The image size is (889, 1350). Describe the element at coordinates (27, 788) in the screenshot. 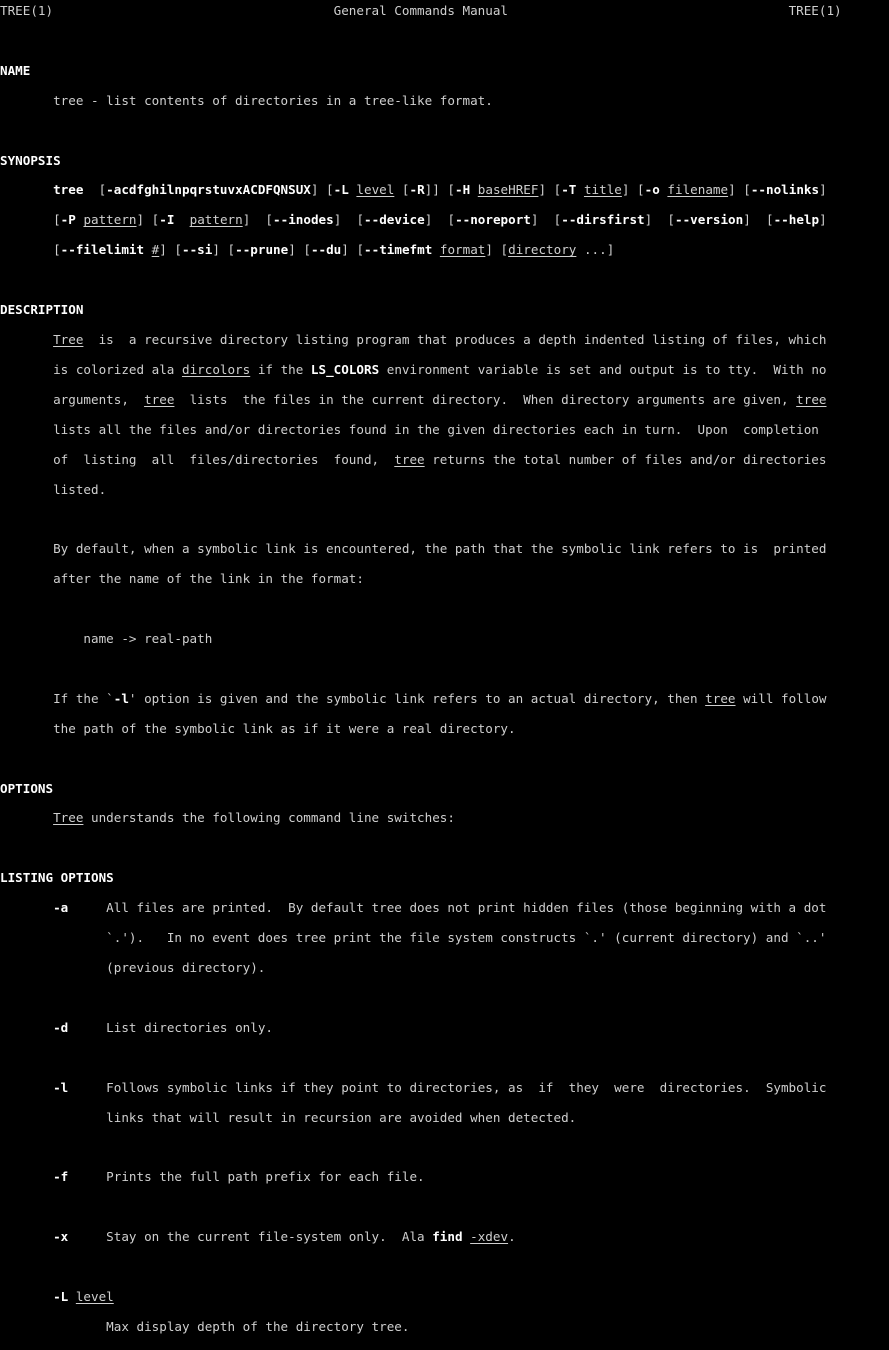

I see `section-heading-options: OPTIONS` at that location.